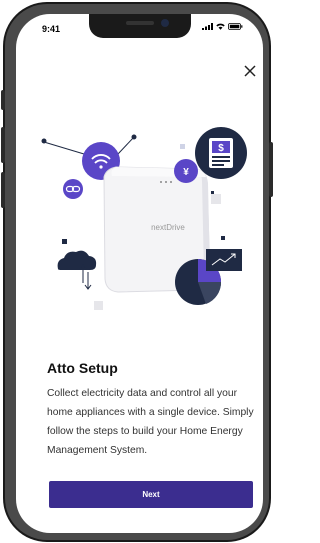 The image size is (320, 543). Describe the element at coordinates (51, 29) in the screenshot. I see `status-time: 9:41` at that location.